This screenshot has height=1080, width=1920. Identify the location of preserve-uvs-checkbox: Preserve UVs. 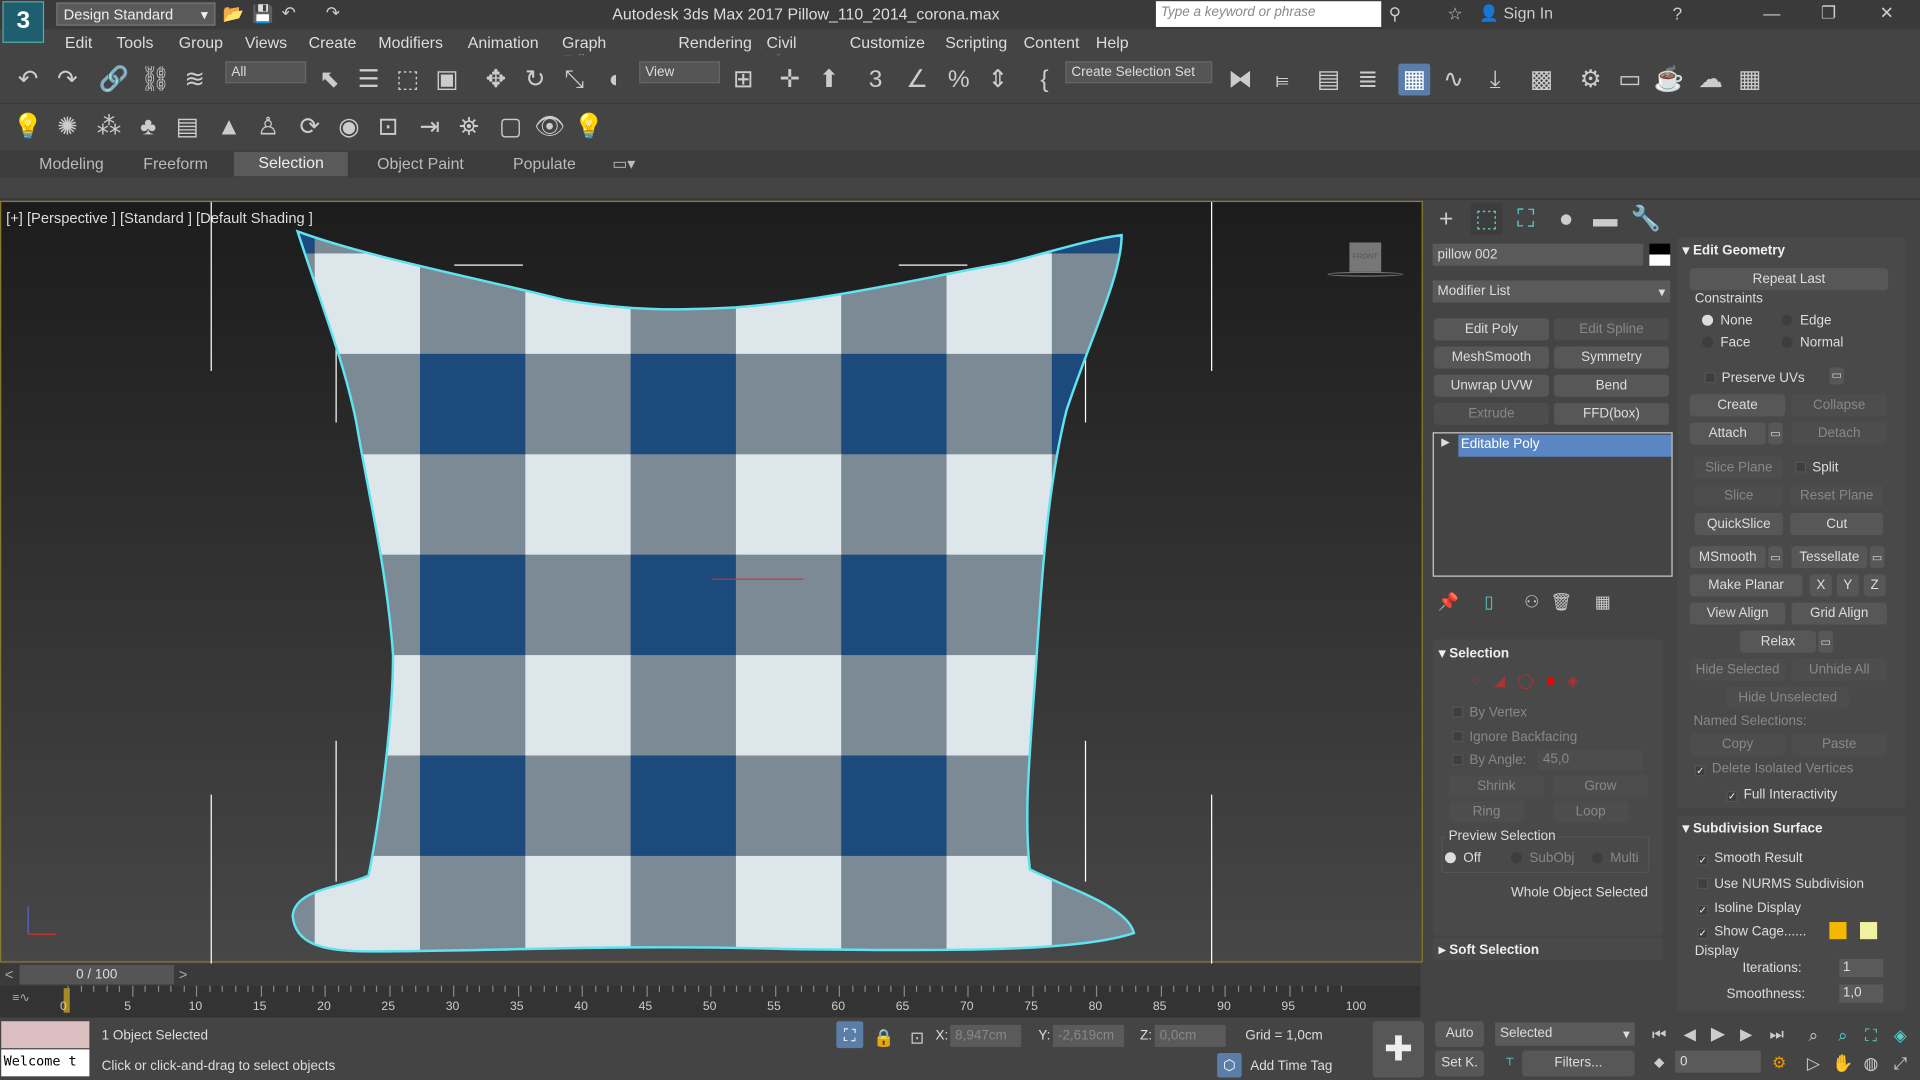
(1754, 378).